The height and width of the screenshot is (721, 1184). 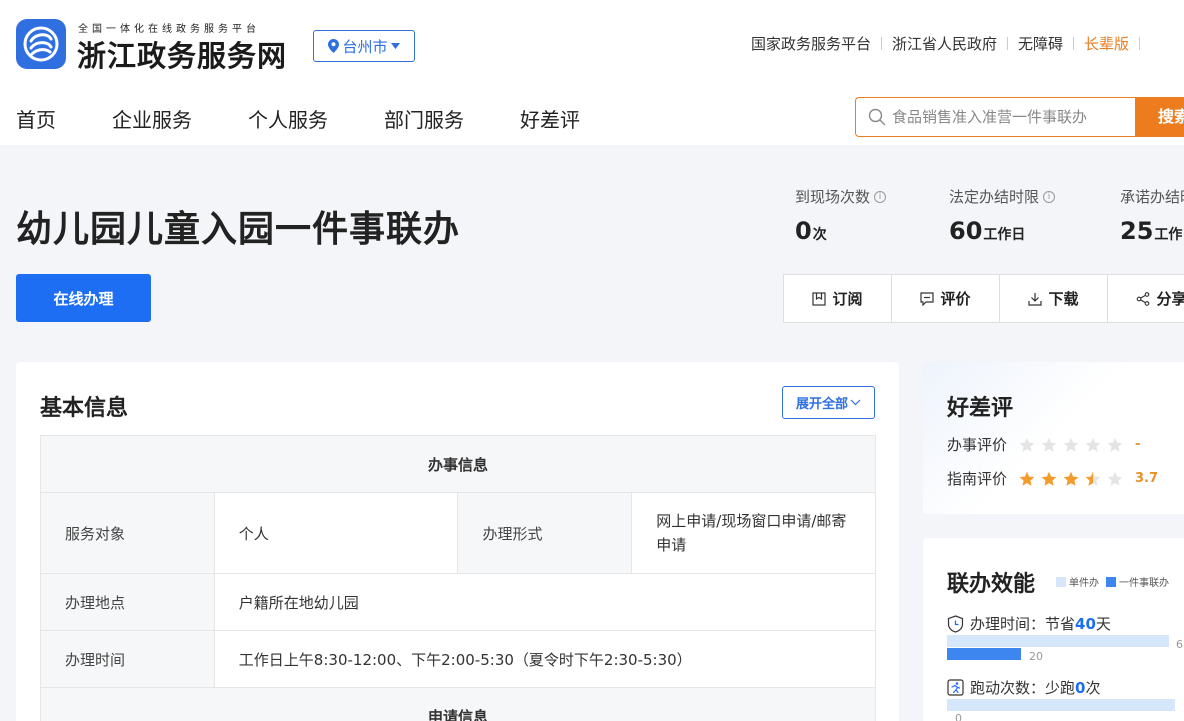 What do you see at coordinates (1080, 688) in the screenshot?
I see `trips-saved-value: 0` at bounding box center [1080, 688].